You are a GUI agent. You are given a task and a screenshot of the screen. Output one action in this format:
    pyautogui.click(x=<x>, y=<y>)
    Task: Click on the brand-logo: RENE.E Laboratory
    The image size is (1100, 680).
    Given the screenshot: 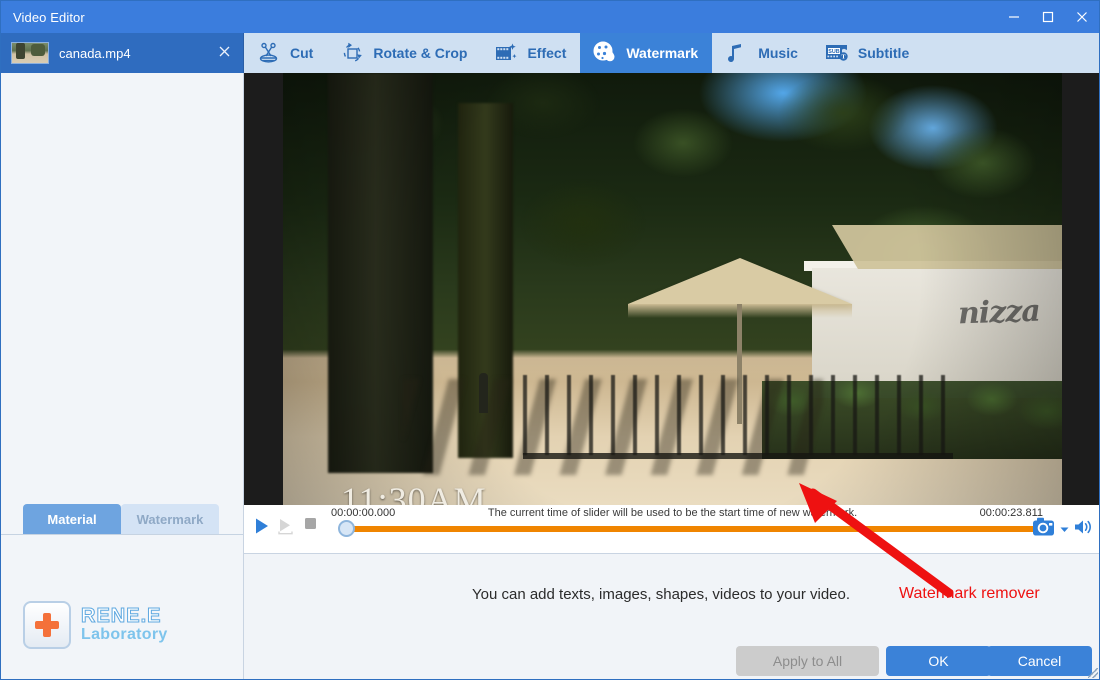 What is the action you would take?
    pyautogui.click(x=95, y=625)
    